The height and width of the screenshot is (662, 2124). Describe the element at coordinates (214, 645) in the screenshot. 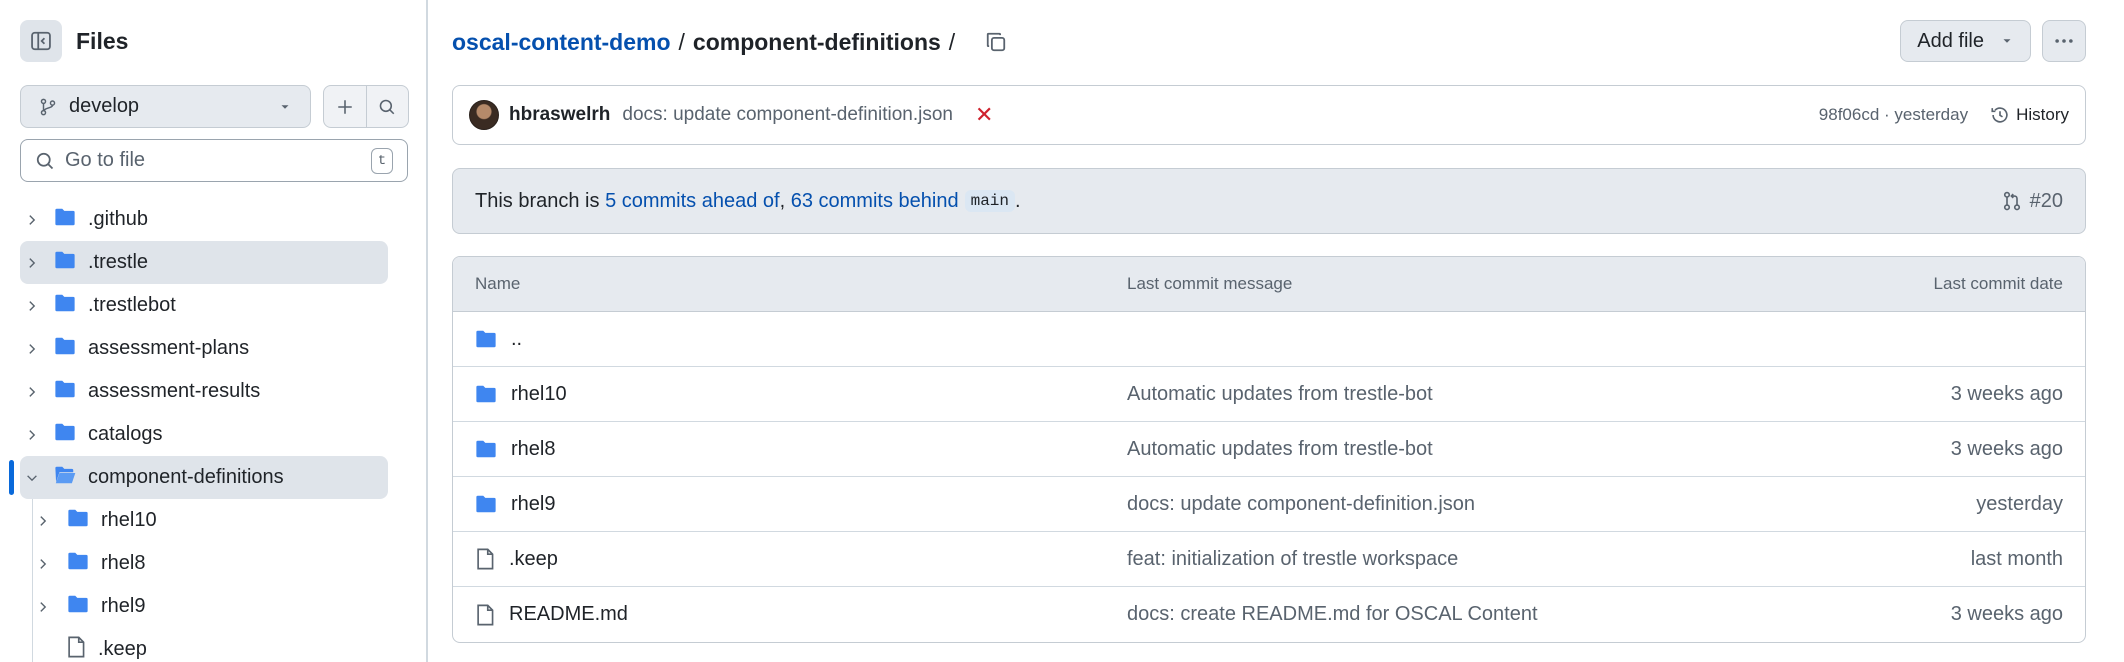

I see `tree-item: .keep` at that location.